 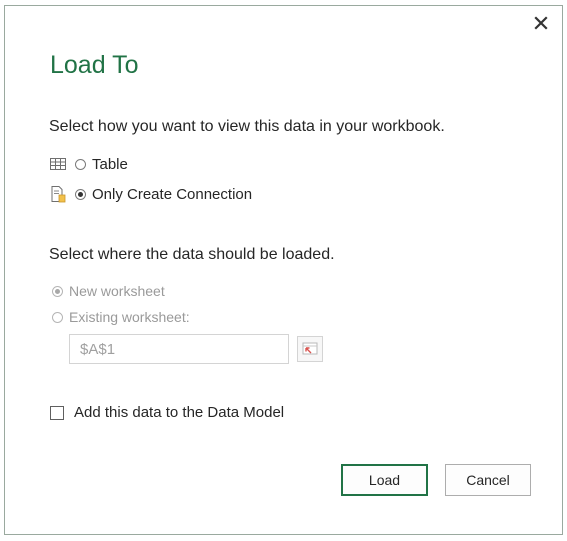 What do you see at coordinates (117, 291) in the screenshot?
I see `new-worksheet-label: New worksheet` at bounding box center [117, 291].